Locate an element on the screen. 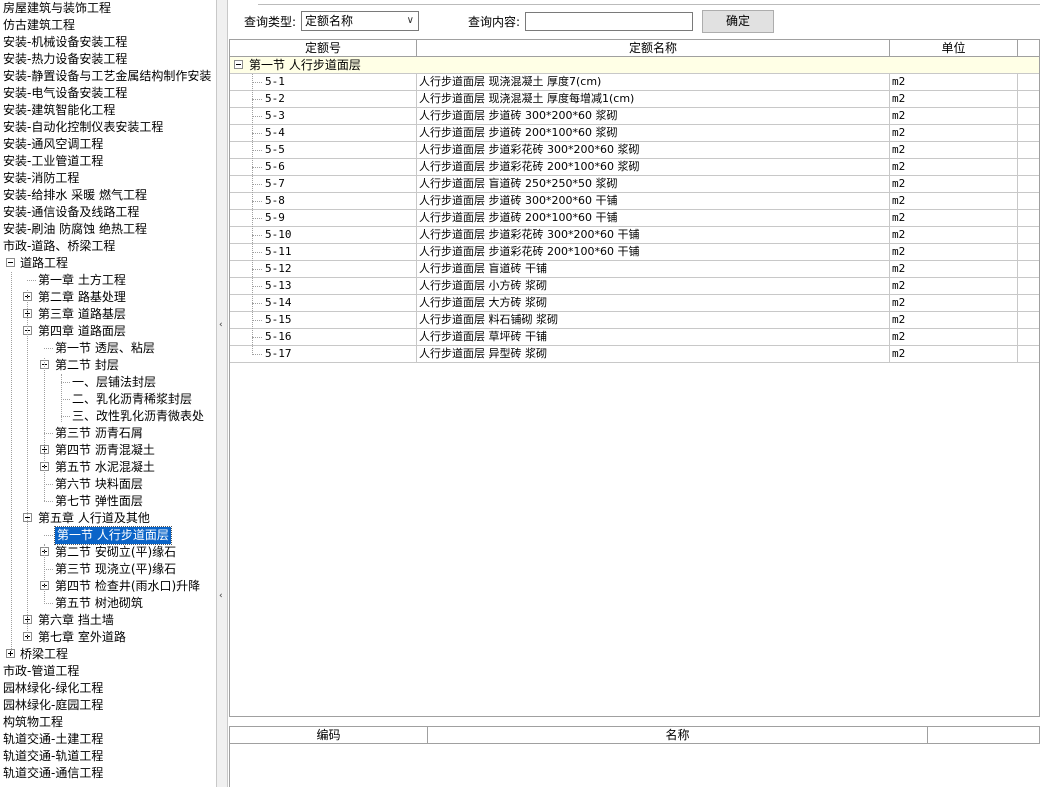  tree-item-label: 市政-道路、桥梁工程 is located at coordinates (59, 246).